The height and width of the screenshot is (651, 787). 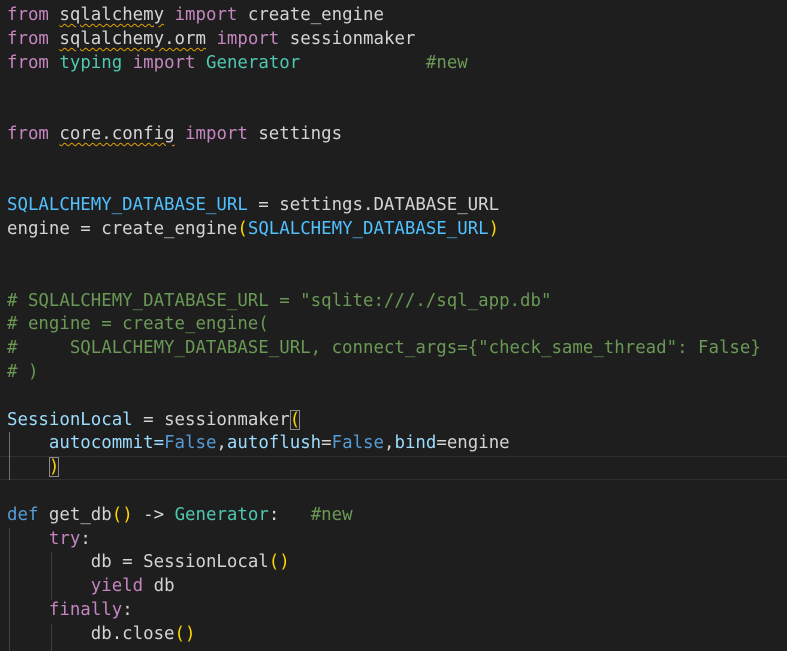 I want to click on code-token: finally, so click(x=85, y=610).